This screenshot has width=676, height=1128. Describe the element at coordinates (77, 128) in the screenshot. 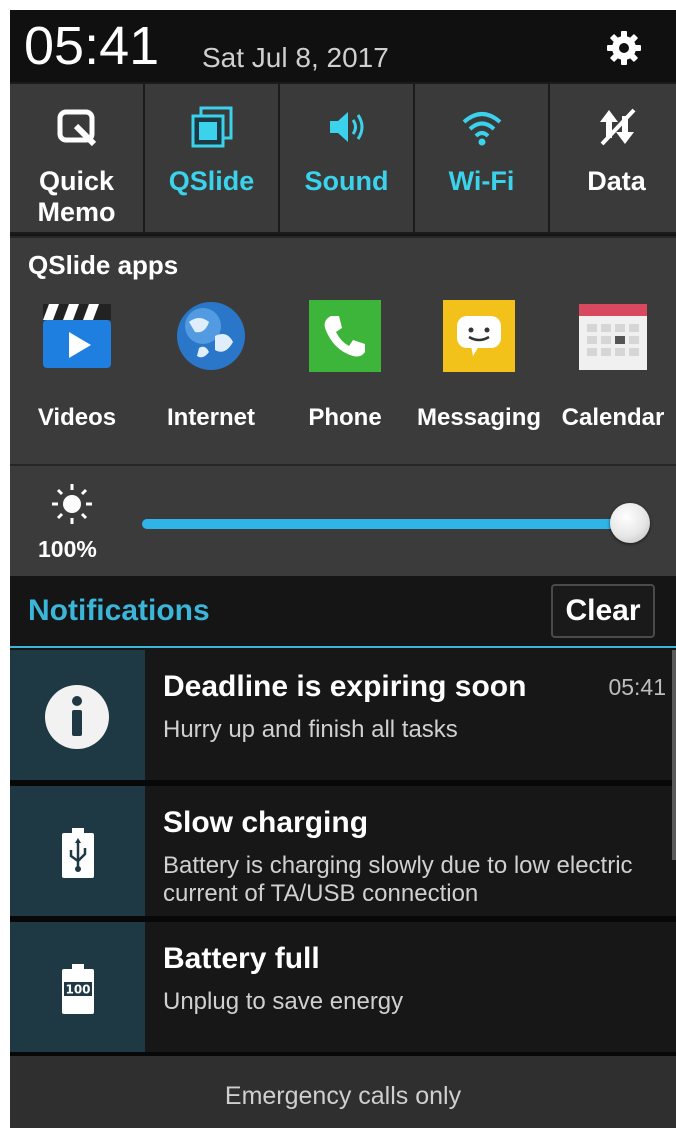

I see `quick-memo-icon` at that location.